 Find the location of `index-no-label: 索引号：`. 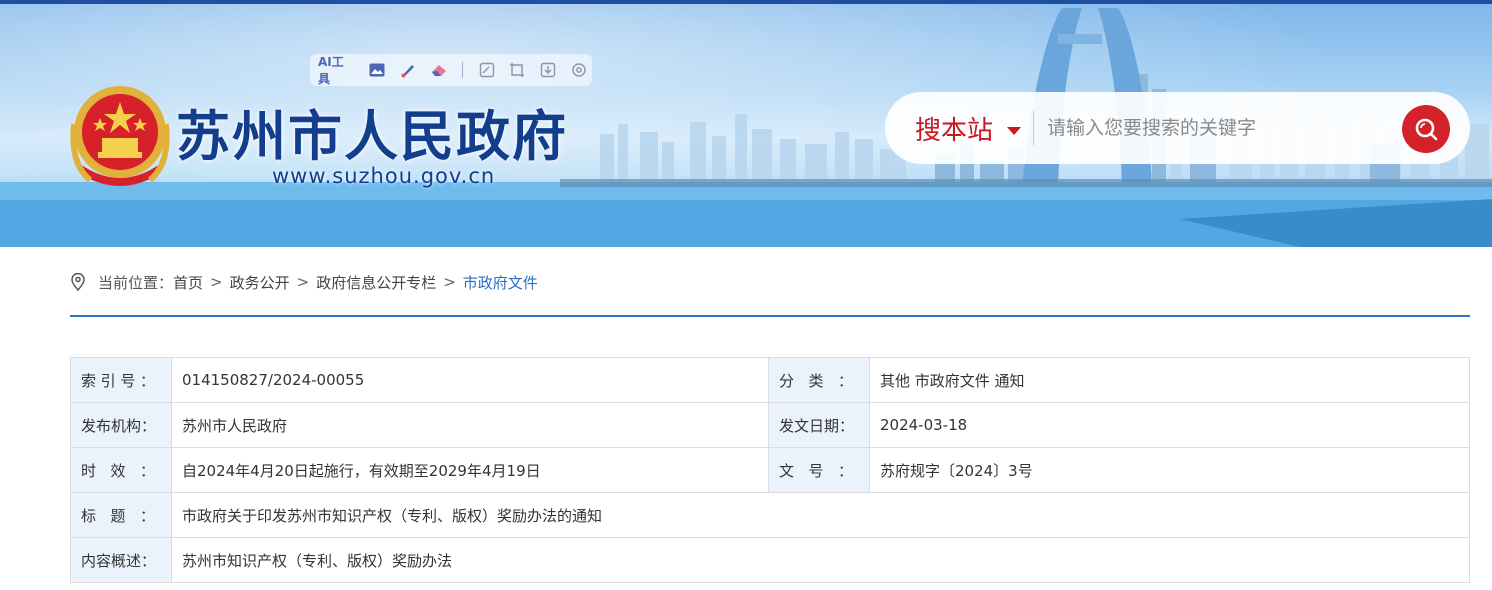

index-no-label: 索引号： is located at coordinates (121, 380).